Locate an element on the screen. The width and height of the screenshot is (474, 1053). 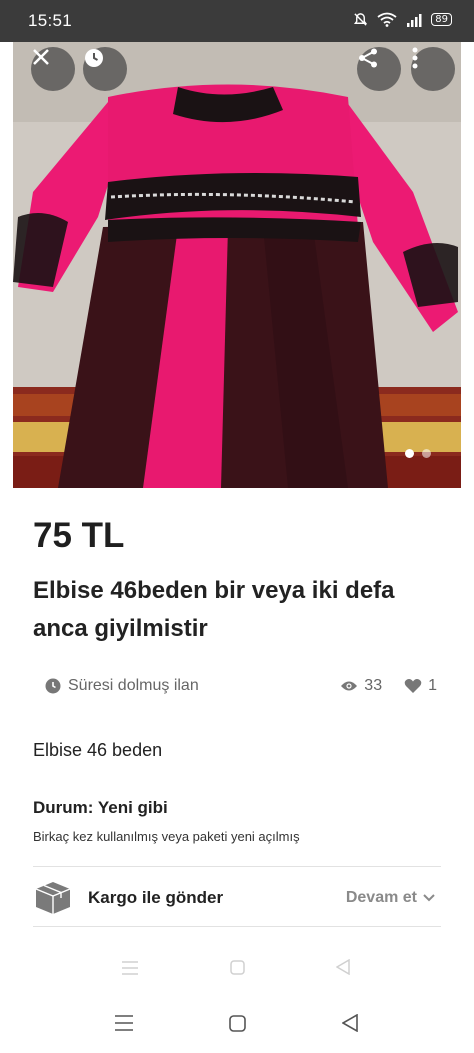
wifi-icon is located at coordinates (387, 19).